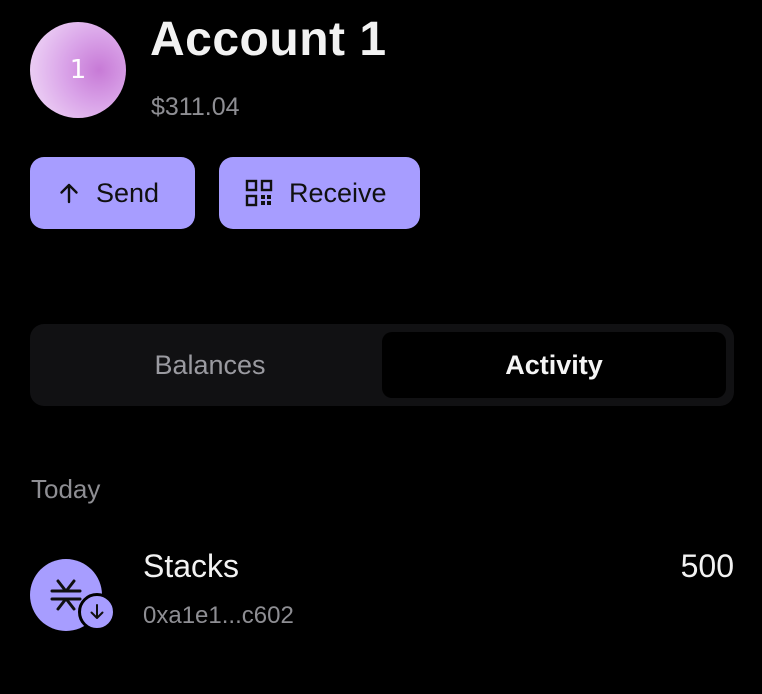 This screenshot has height=694, width=762. I want to click on receive-button: Receive, so click(319, 193).